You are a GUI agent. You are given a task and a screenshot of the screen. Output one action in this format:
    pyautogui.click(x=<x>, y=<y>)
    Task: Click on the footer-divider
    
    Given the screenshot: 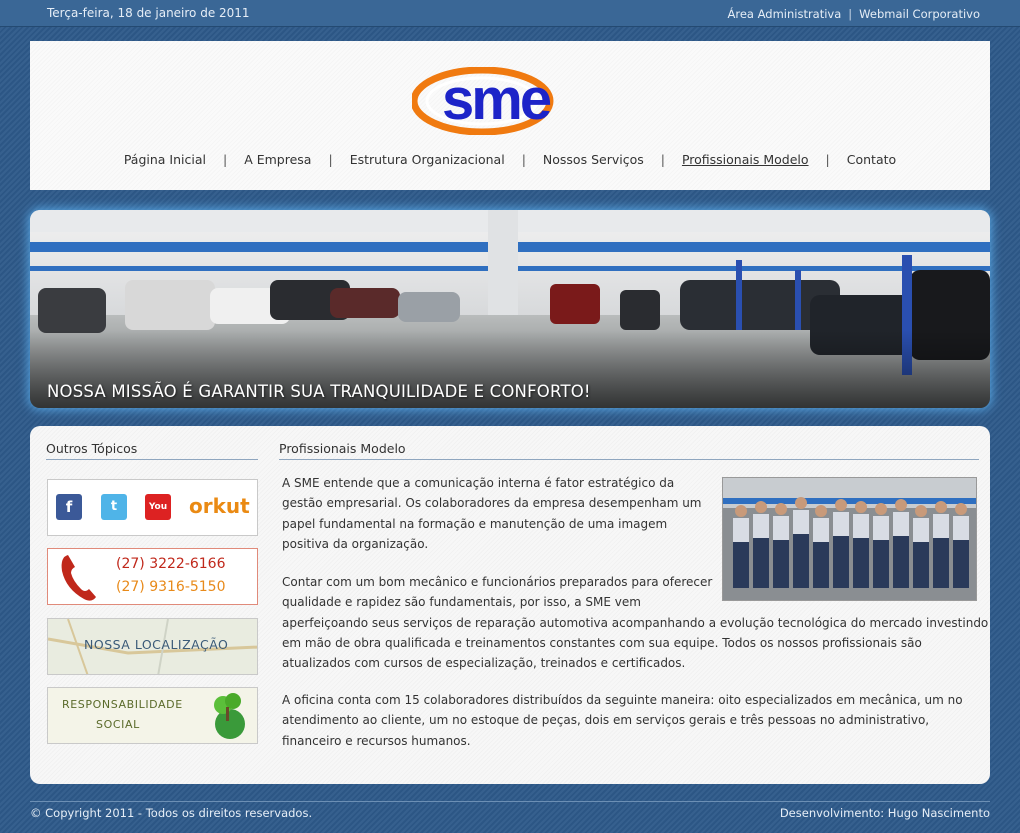 What is the action you would take?
    pyautogui.click(x=510, y=801)
    